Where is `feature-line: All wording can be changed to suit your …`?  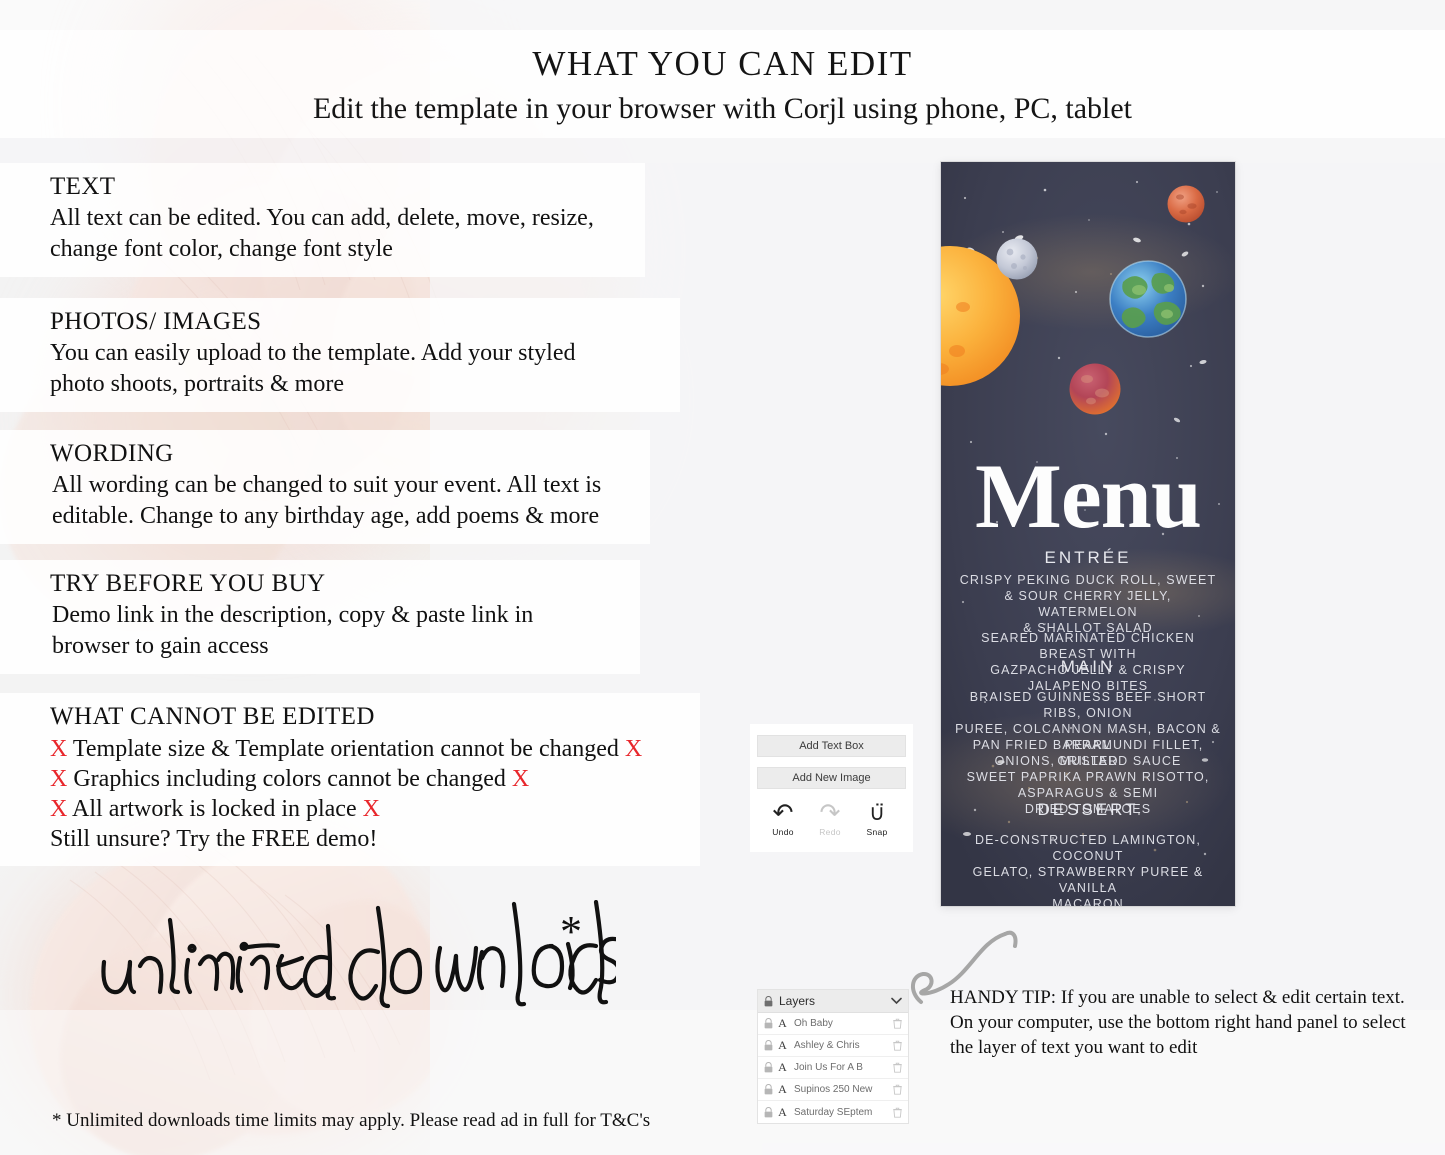
feature-line: All wording can be changed to suit your … is located at coordinates (327, 485).